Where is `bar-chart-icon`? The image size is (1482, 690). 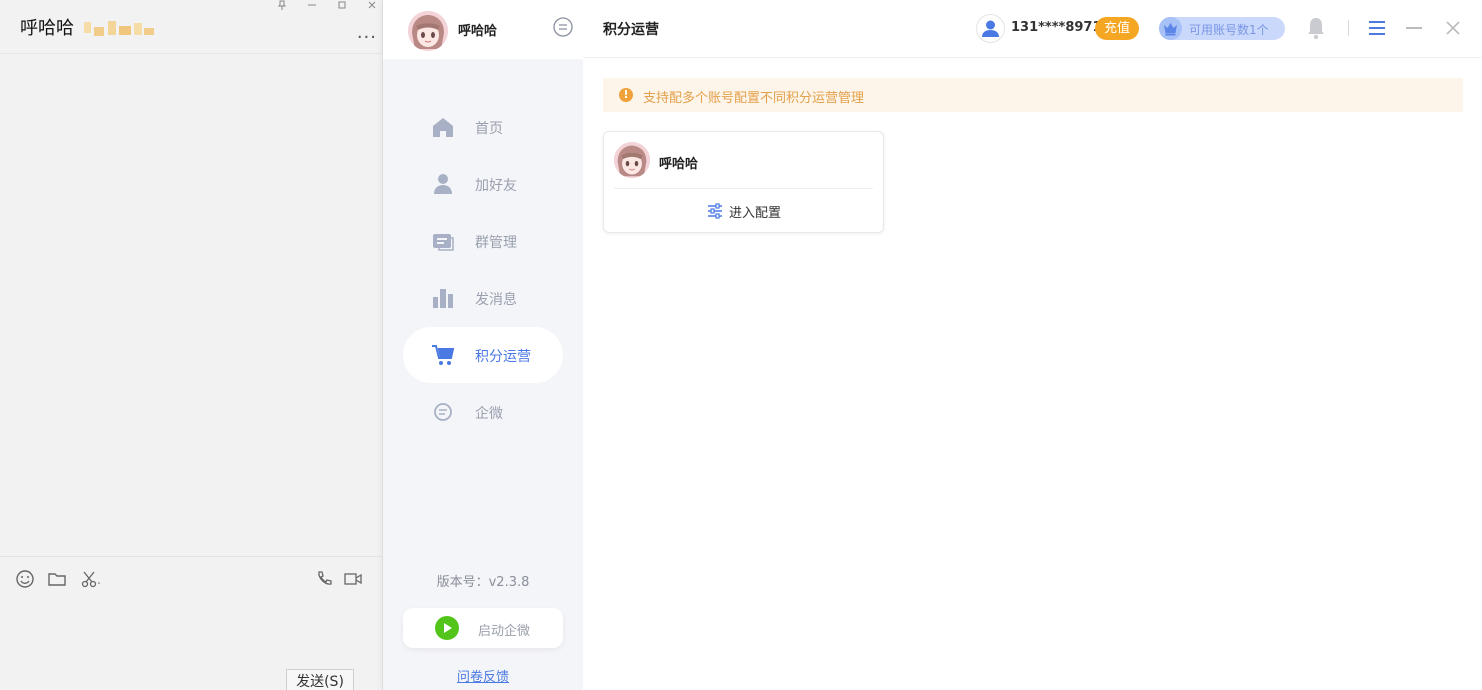 bar-chart-icon is located at coordinates (443, 298).